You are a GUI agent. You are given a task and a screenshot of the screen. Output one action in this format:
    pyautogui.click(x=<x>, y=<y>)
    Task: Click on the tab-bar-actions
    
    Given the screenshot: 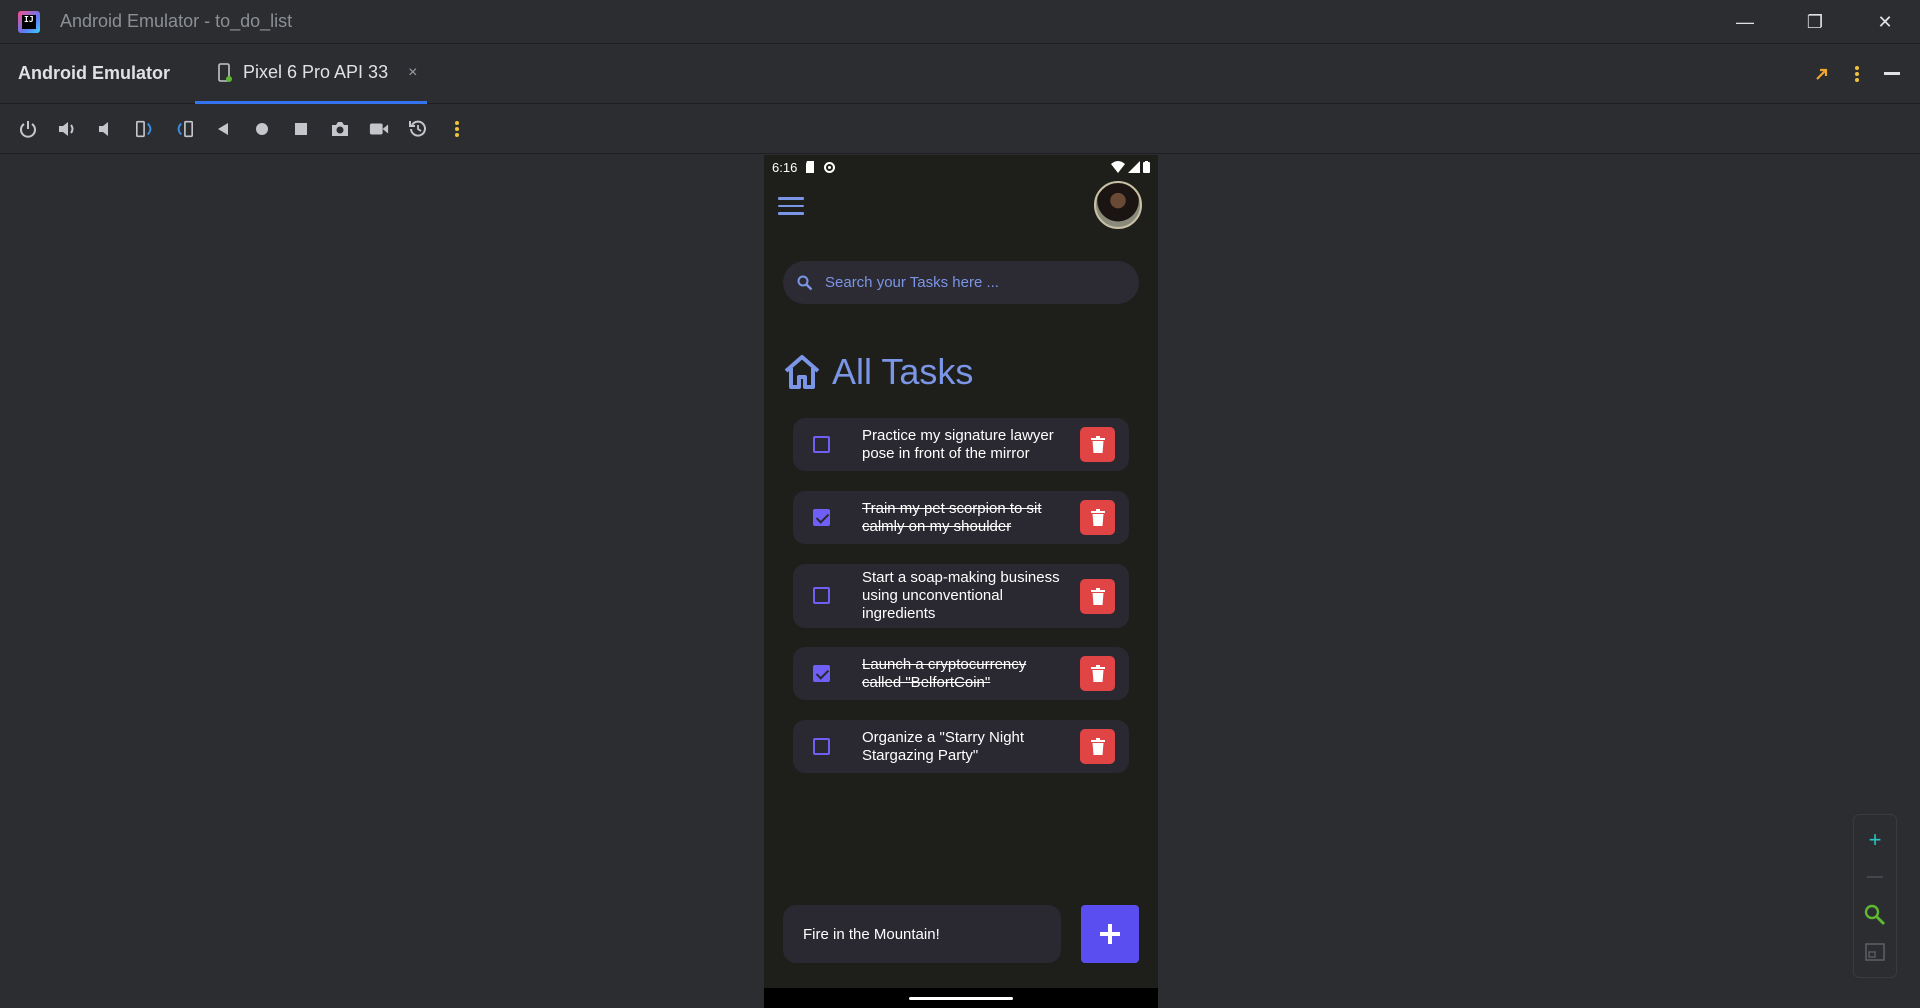 What is the action you would take?
    pyautogui.click(x=1857, y=74)
    